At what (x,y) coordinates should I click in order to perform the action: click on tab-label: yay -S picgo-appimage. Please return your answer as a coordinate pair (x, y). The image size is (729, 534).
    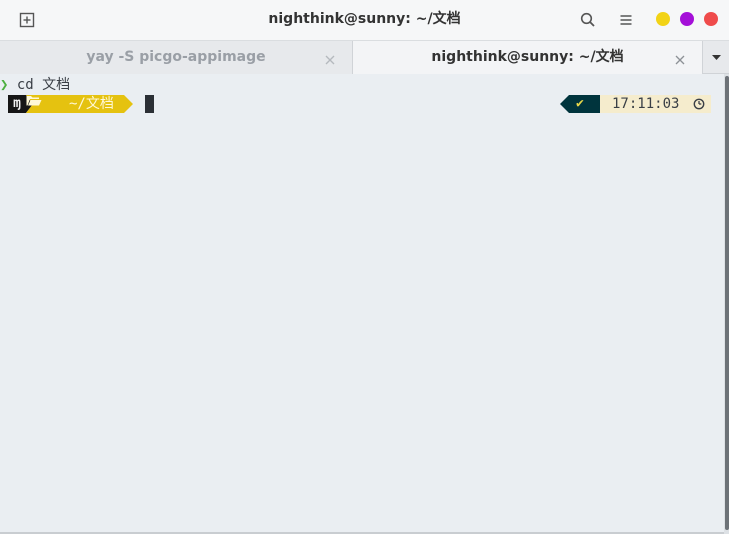
    Looking at the image, I should click on (176, 57).